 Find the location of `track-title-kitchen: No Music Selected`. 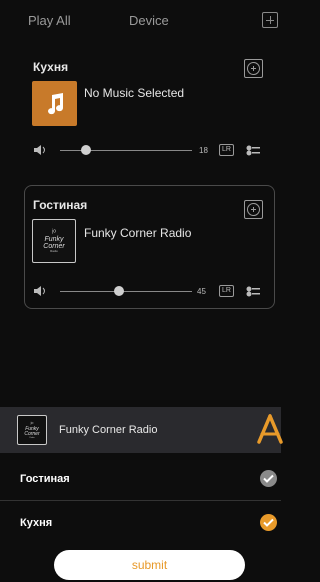

track-title-kitchen: No Music Selected is located at coordinates (134, 93).